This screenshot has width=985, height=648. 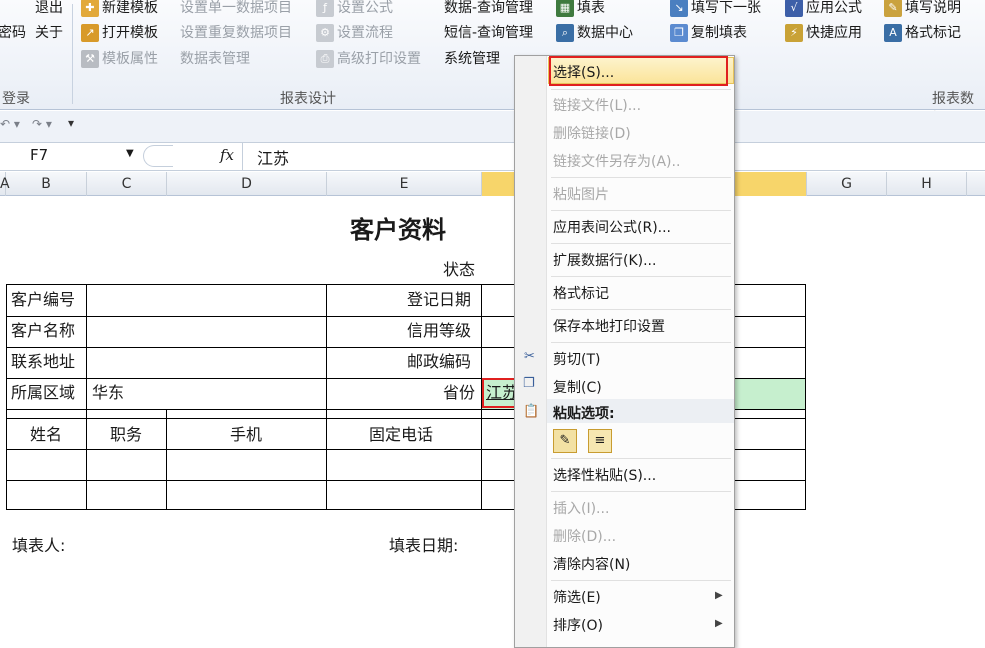 What do you see at coordinates (834, 8) in the screenshot?
I see `apply-formula-label: 应用公式` at bounding box center [834, 8].